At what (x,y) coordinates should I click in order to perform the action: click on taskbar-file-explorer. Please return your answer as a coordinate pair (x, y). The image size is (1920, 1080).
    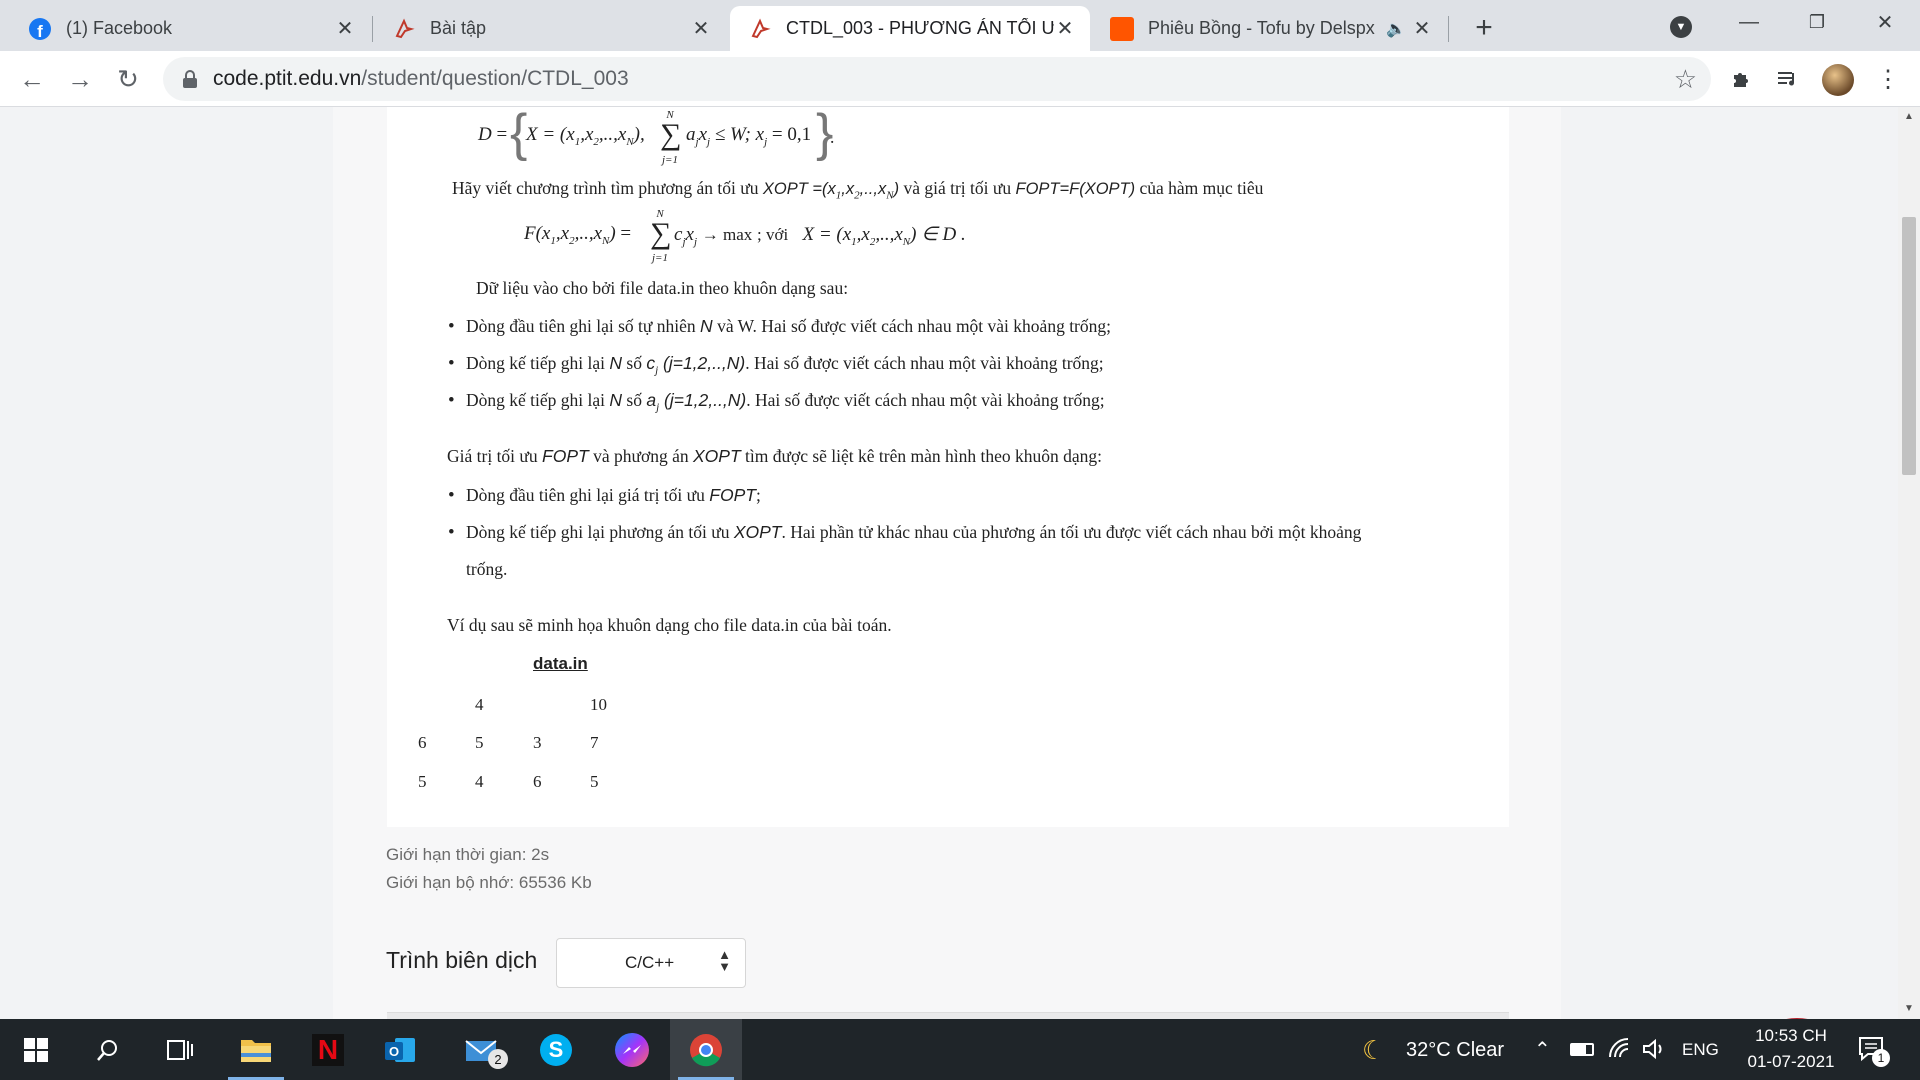
    Looking at the image, I should click on (256, 1049).